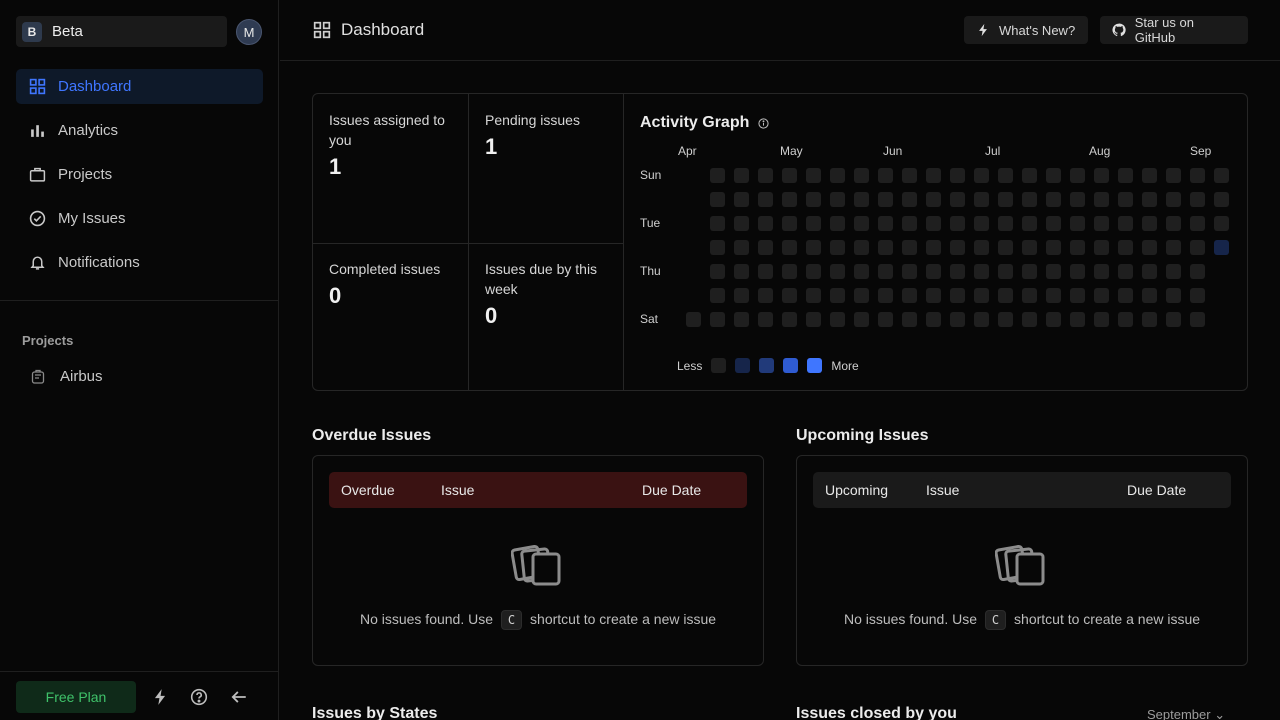 The height and width of the screenshot is (720, 1280). Describe the element at coordinates (547, 294) in the screenshot. I see `stat-due-this-week: Issues due by this week 0` at that location.